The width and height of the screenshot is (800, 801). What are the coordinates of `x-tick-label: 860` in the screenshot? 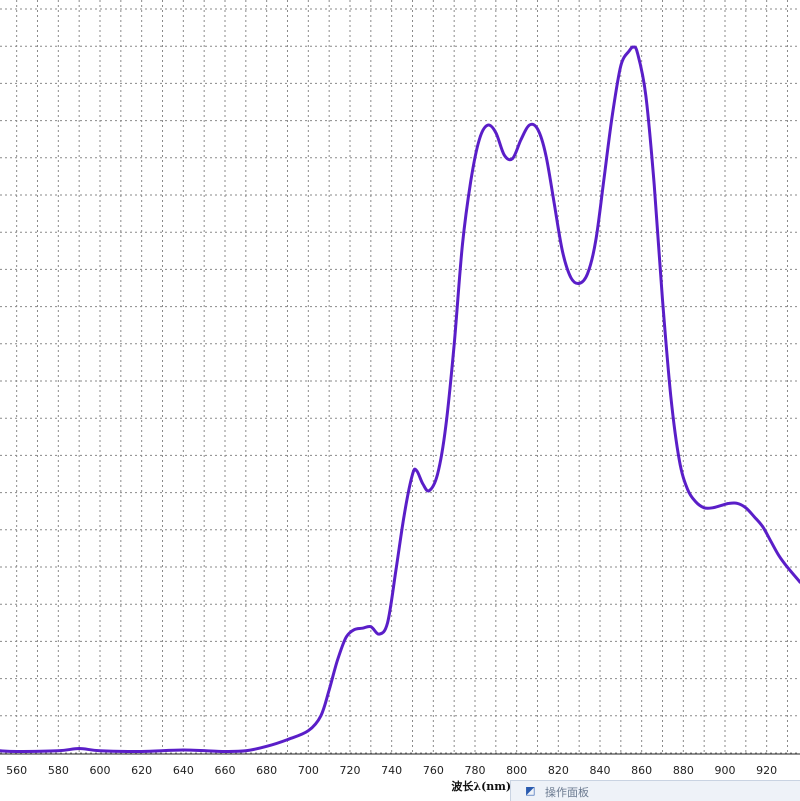 It's located at (641, 770).